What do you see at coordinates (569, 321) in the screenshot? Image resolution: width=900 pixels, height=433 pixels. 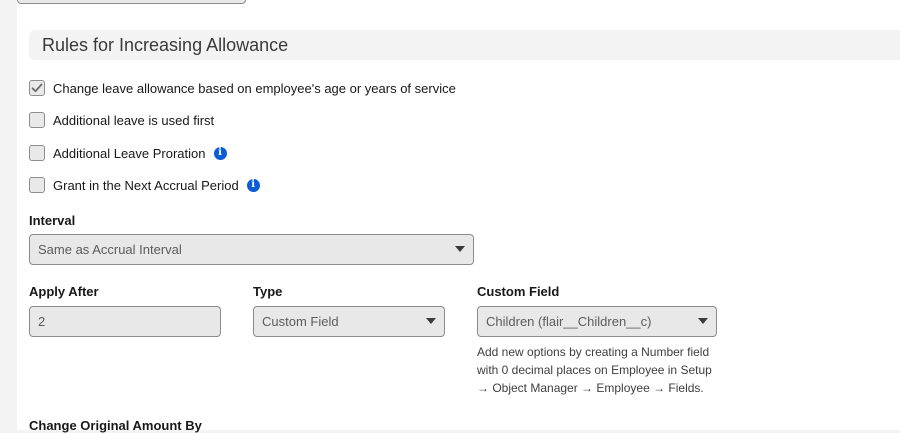 I see `custom-field-value: Children (flair__Children__c)` at bounding box center [569, 321].